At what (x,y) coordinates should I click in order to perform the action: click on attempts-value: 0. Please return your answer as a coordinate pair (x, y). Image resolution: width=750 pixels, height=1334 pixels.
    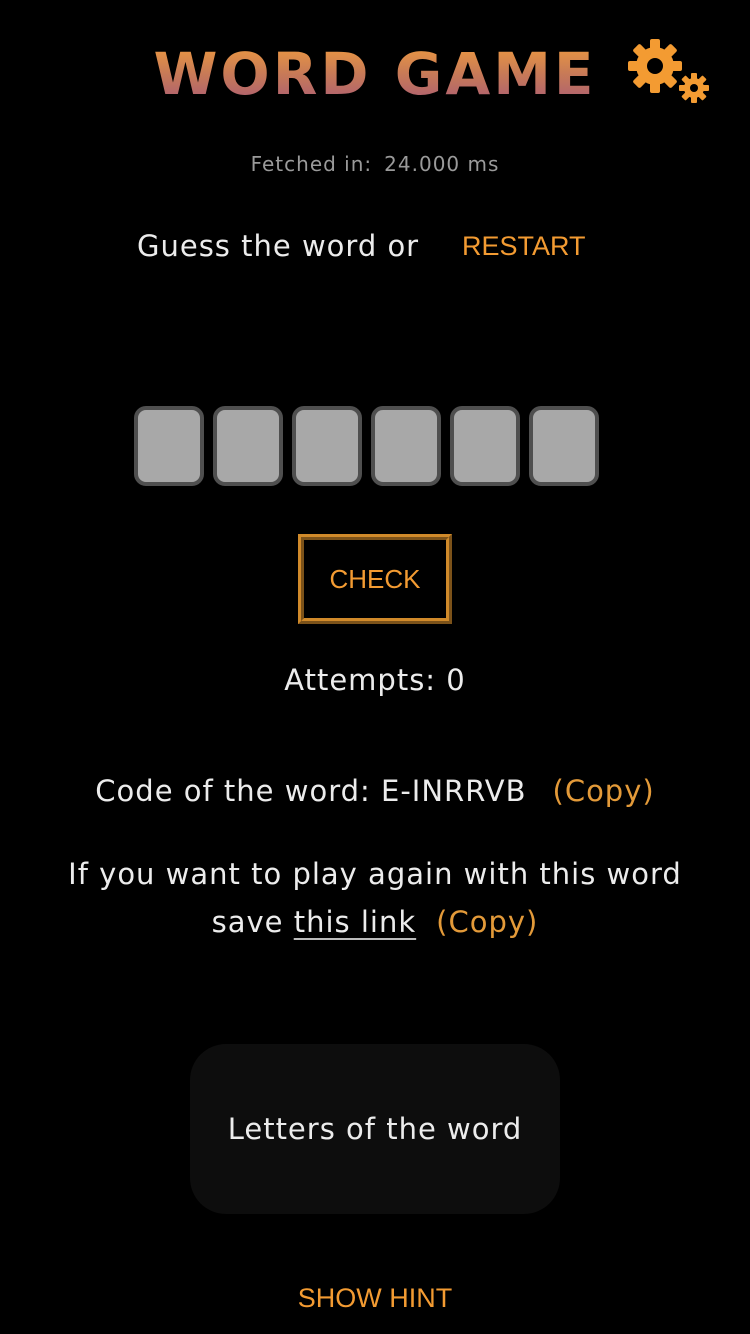
    Looking at the image, I should click on (456, 680).